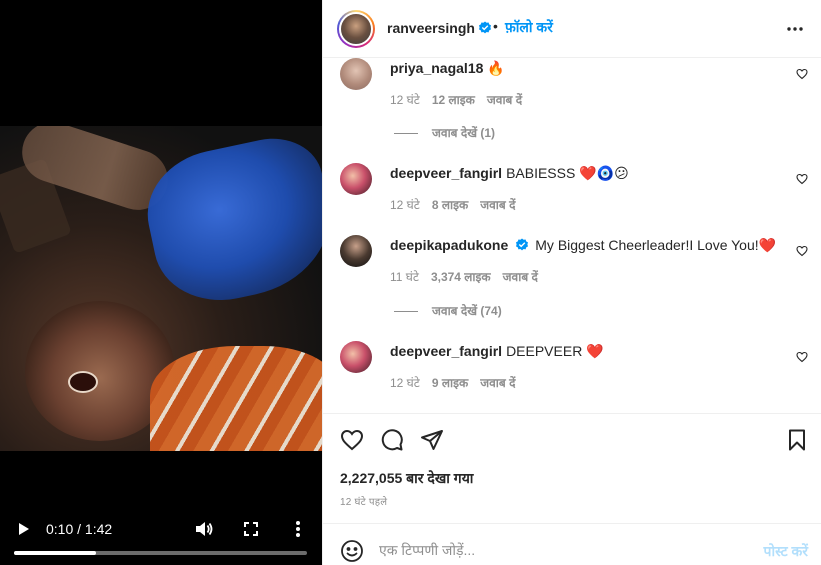  What do you see at coordinates (572, 29) in the screenshot?
I see `post-header: ranveersingh • फ़ॉलो करें` at bounding box center [572, 29].